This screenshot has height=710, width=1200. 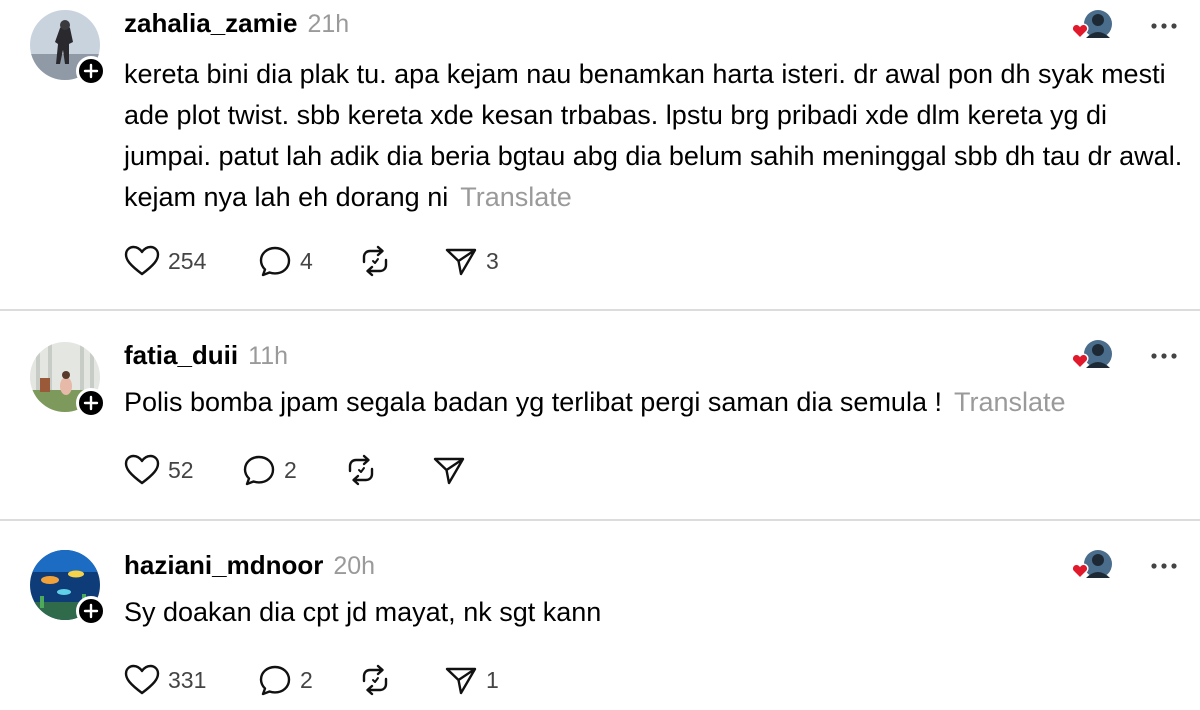 What do you see at coordinates (187, 679) in the screenshot?
I see `like-count: 331` at bounding box center [187, 679].